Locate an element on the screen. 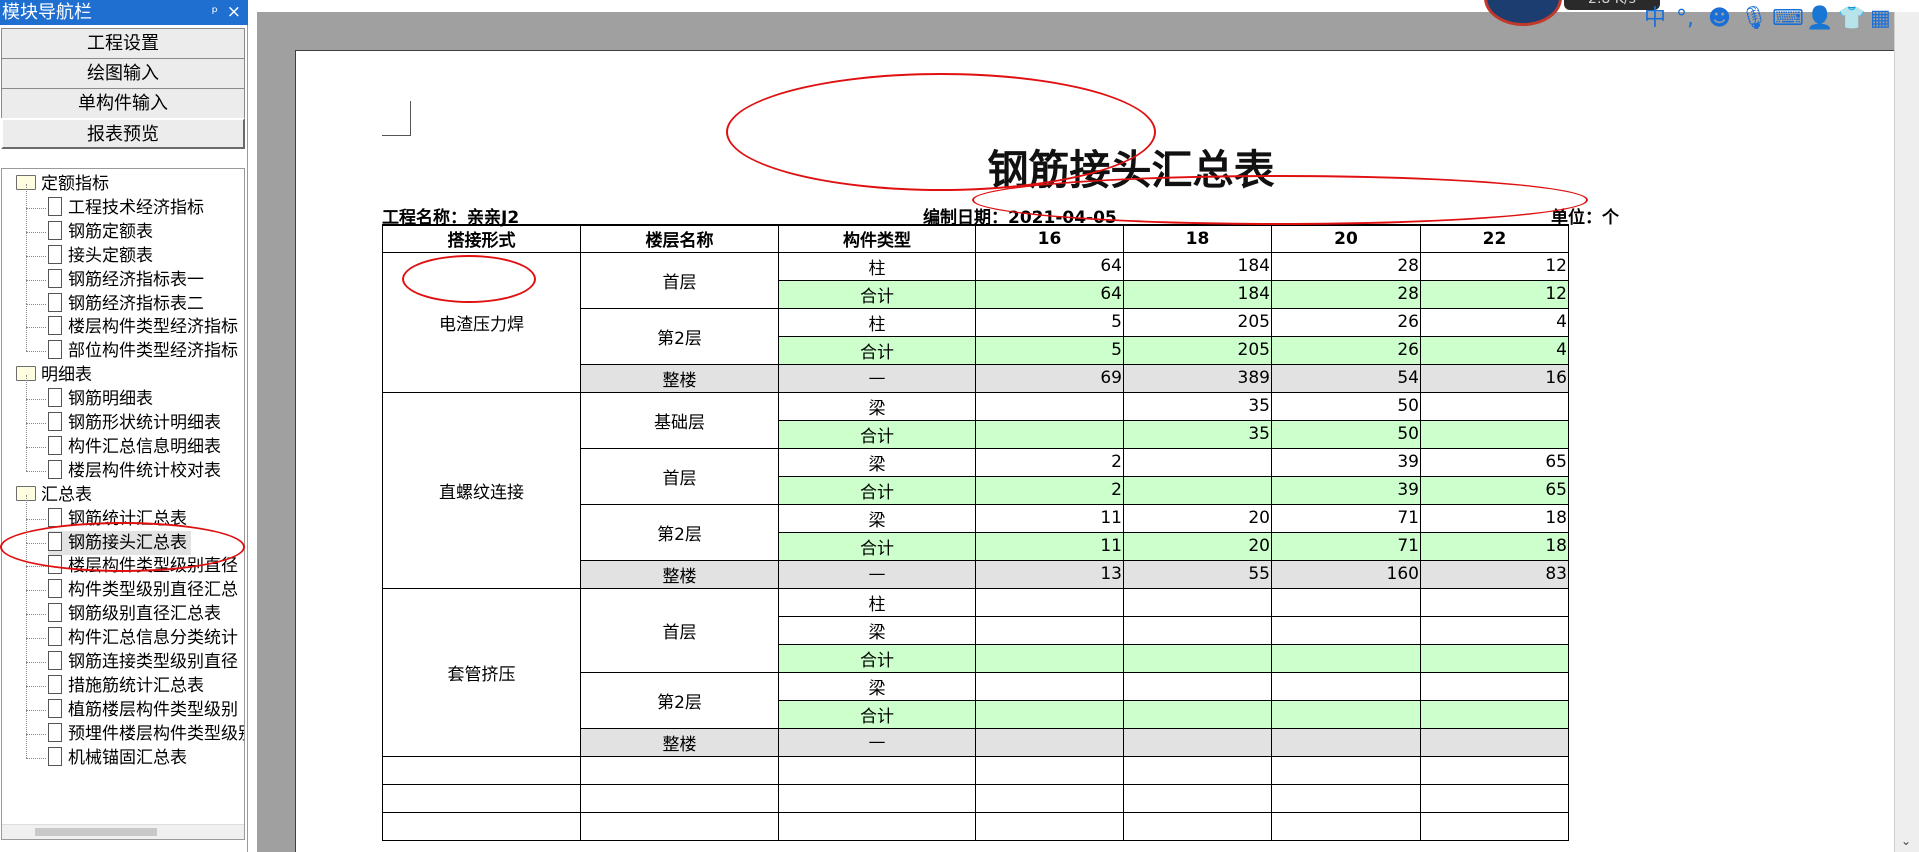 This screenshot has width=1919, height=852. tree-folder: 汇总表 is located at coordinates (54, 495).